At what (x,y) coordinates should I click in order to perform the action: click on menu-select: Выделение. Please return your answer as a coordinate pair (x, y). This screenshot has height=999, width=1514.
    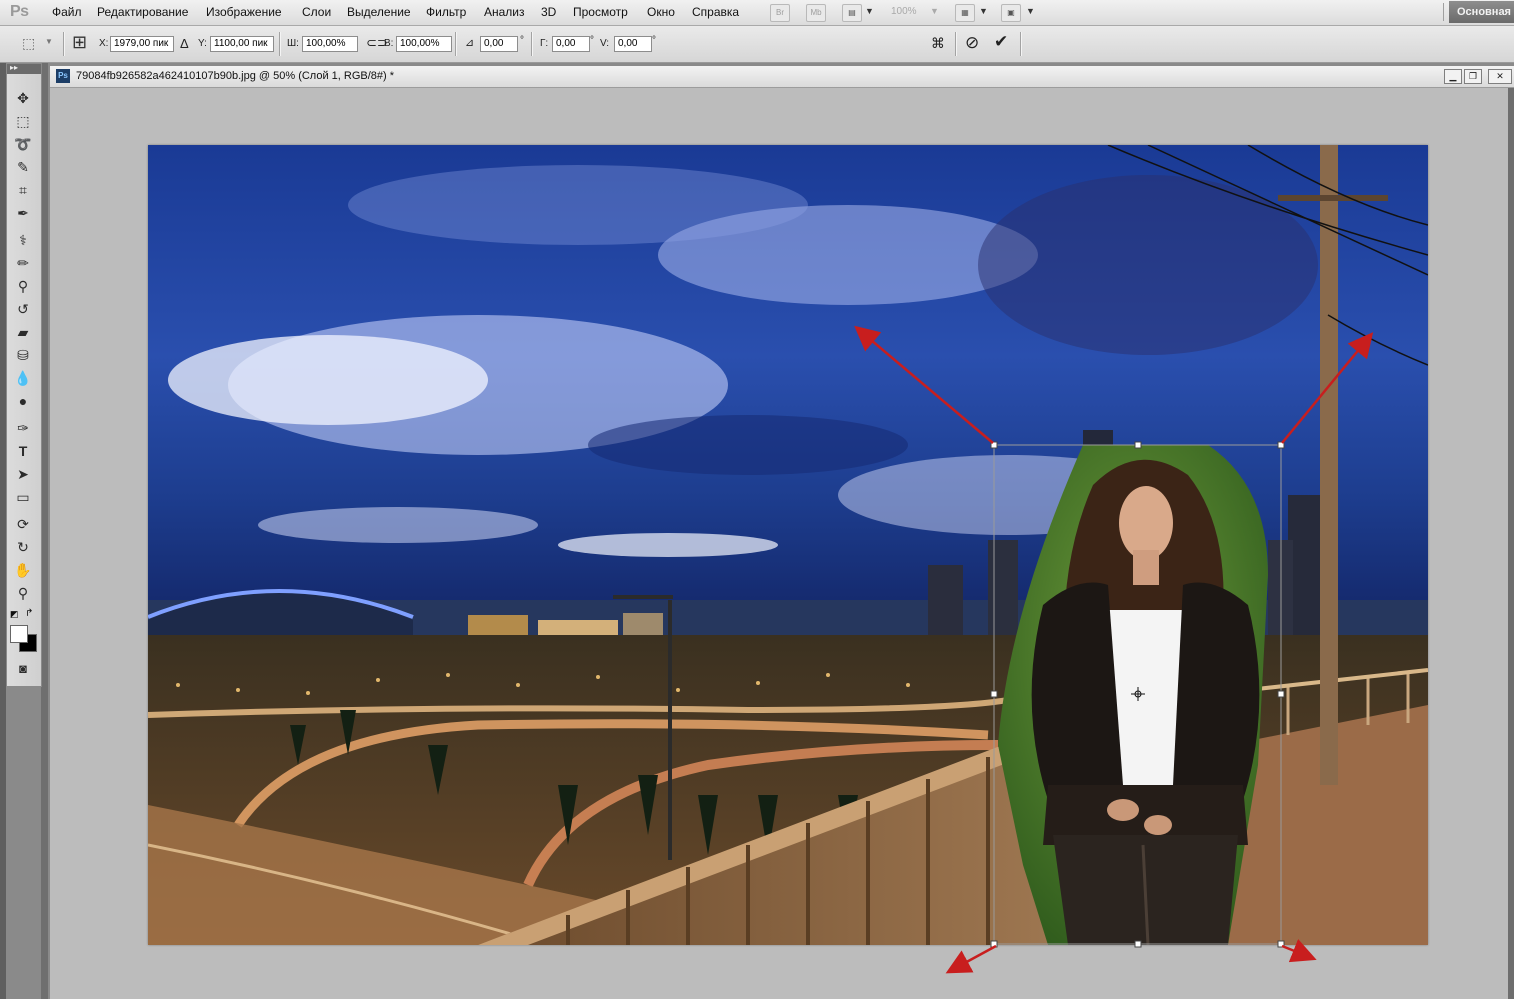
    Looking at the image, I should click on (379, 12).